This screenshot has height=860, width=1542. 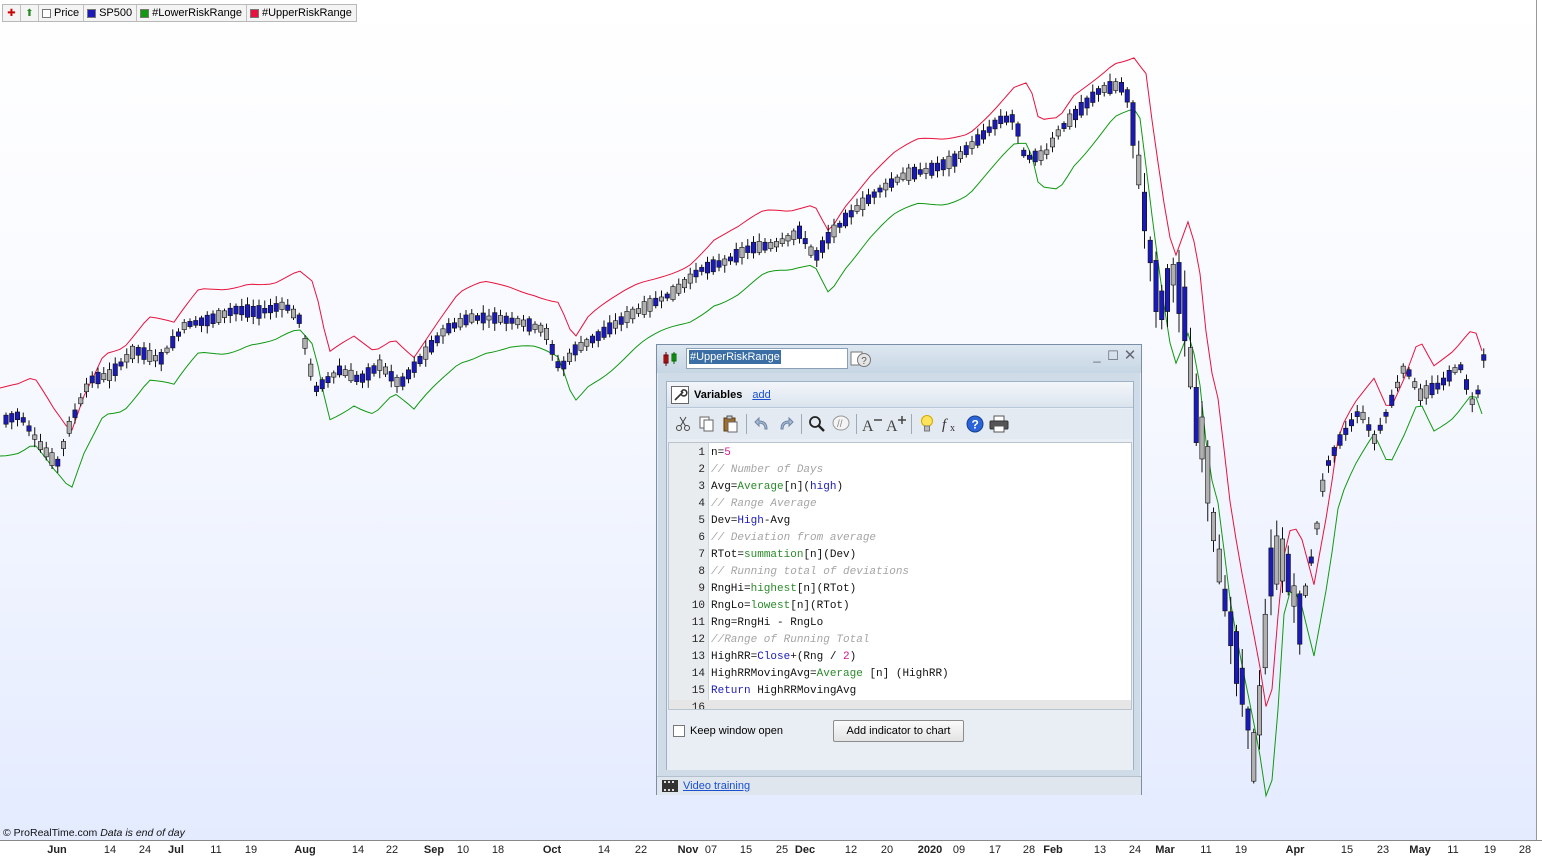 I want to click on decrease-font-icon: A, so click(x=872, y=424).